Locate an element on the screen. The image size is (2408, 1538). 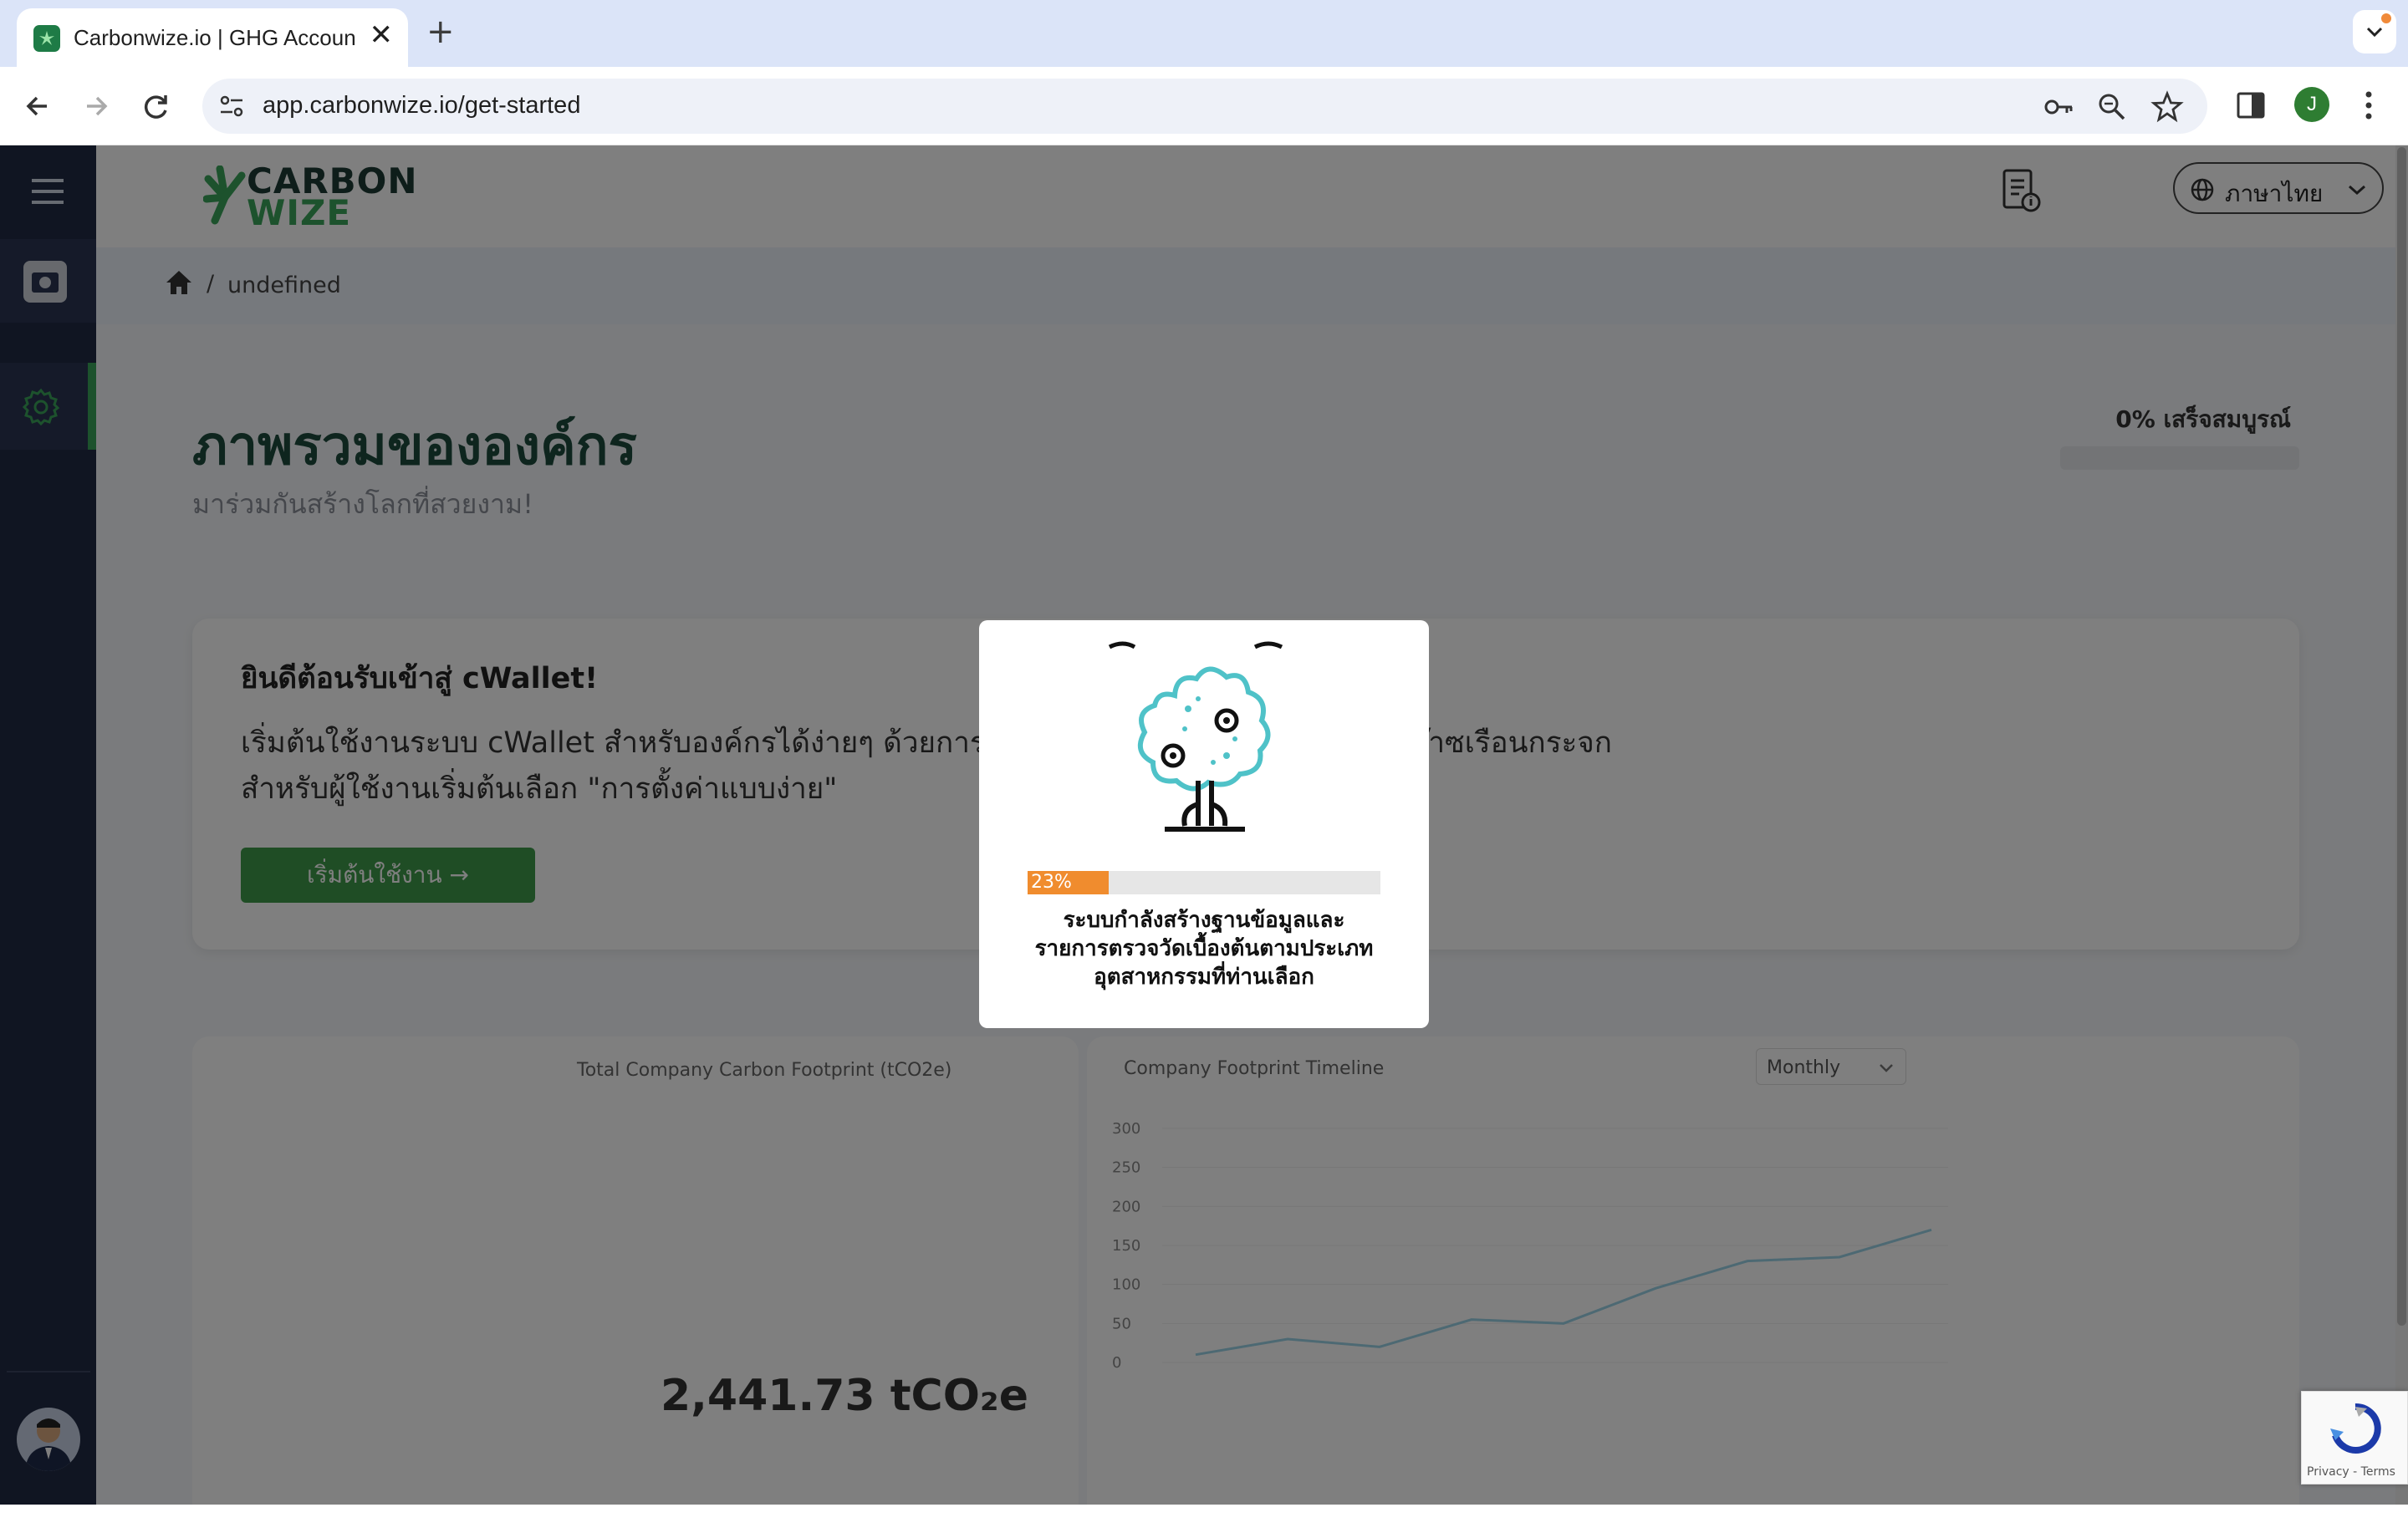
loading-percent-label: 23% is located at coordinates (1051, 882).